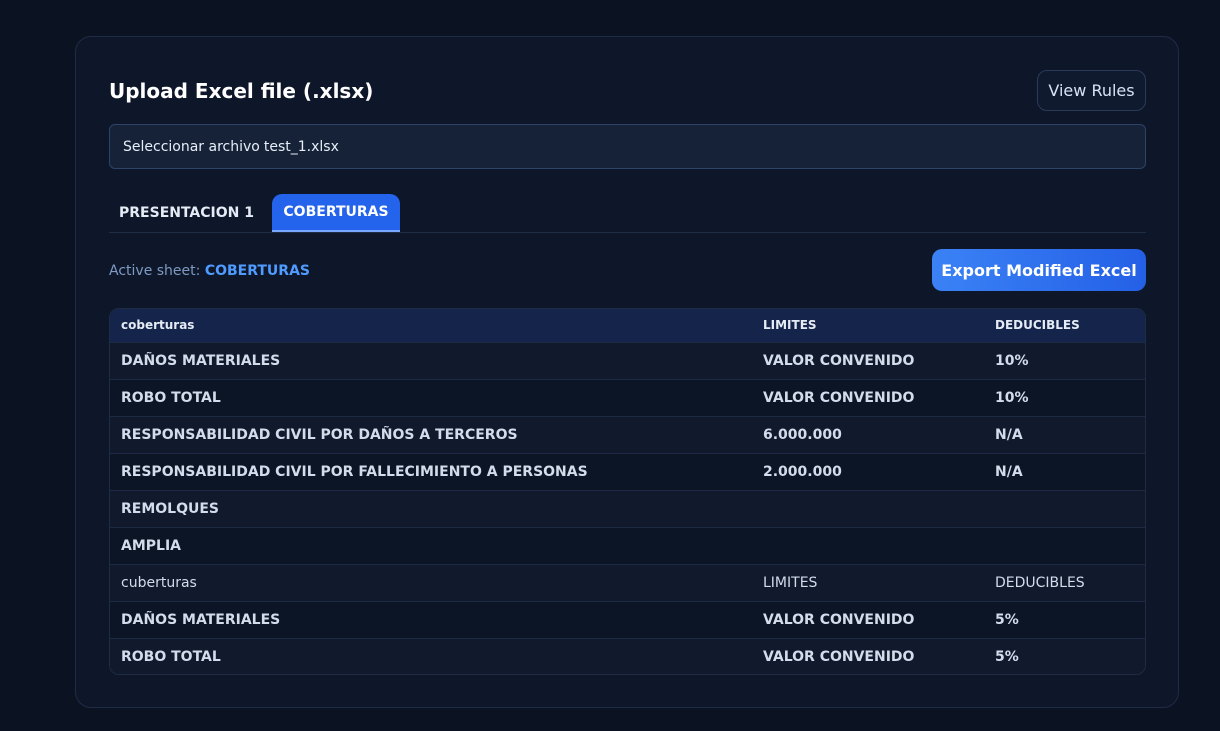 This screenshot has width=1220, height=731. What do you see at coordinates (879, 471) in the screenshot?
I see `table-cell: 2.000.000` at bounding box center [879, 471].